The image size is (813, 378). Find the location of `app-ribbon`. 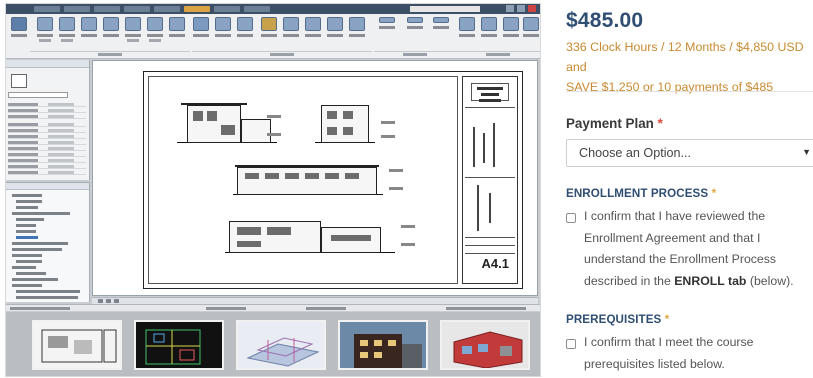

app-ribbon is located at coordinates (273, 36).